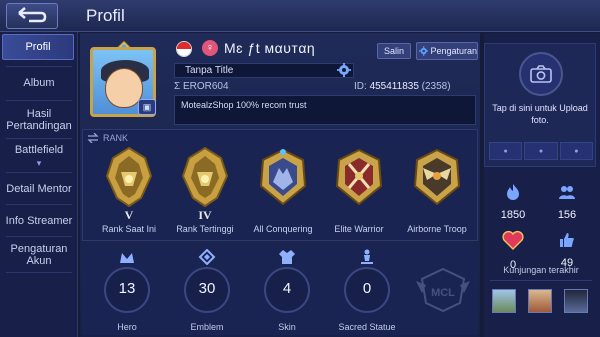 This screenshot has width=600, height=337. I want to click on gear-icon, so click(424, 51).